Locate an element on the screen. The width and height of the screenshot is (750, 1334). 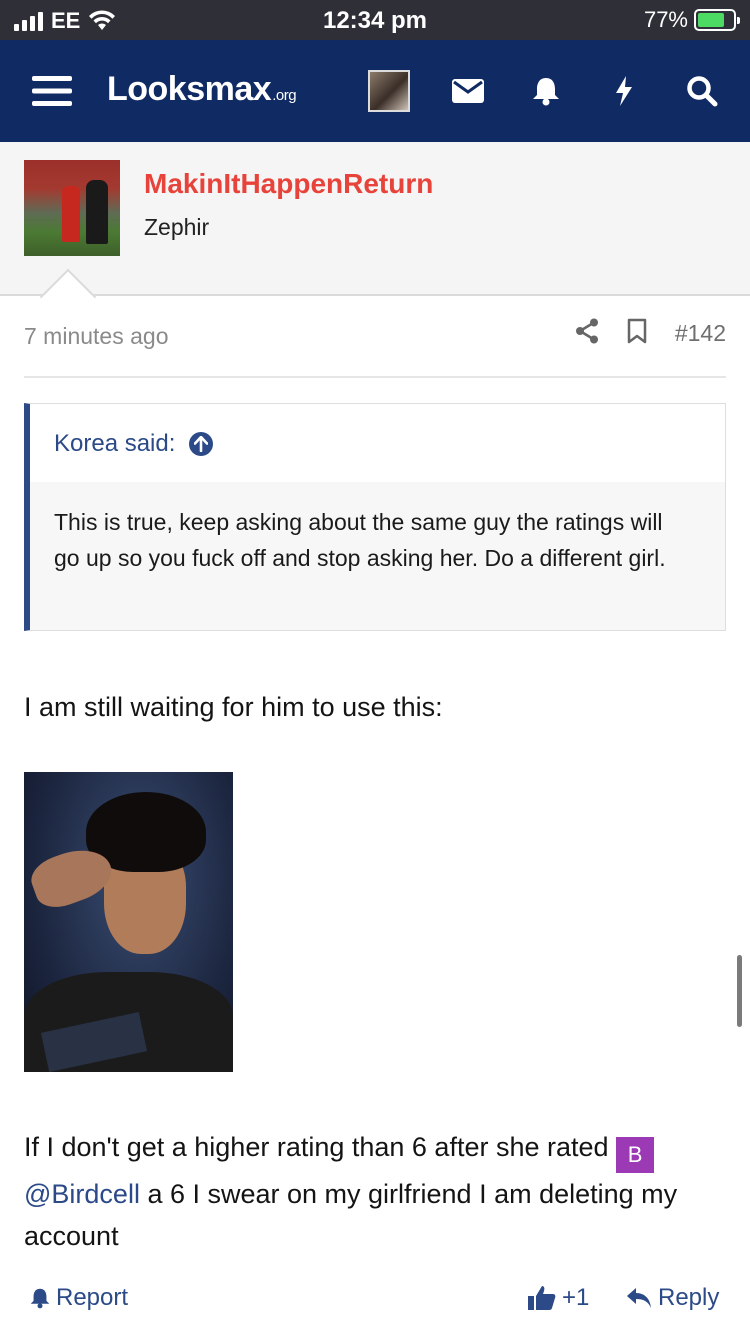
site-header: Looksmax.org is located at coordinates (375, 91).